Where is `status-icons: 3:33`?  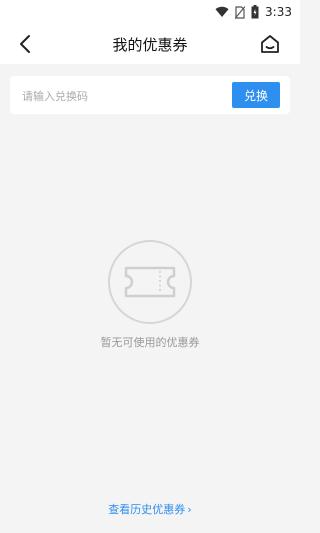
status-icons: 3:33 is located at coordinates (253, 12).